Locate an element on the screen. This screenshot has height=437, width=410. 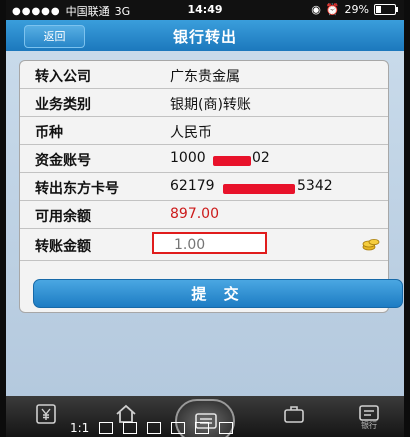
status-bar: ●●●●● 中国联通 3G 14:49 ◉ ⏰ 29% is located at coordinates (205, 10).